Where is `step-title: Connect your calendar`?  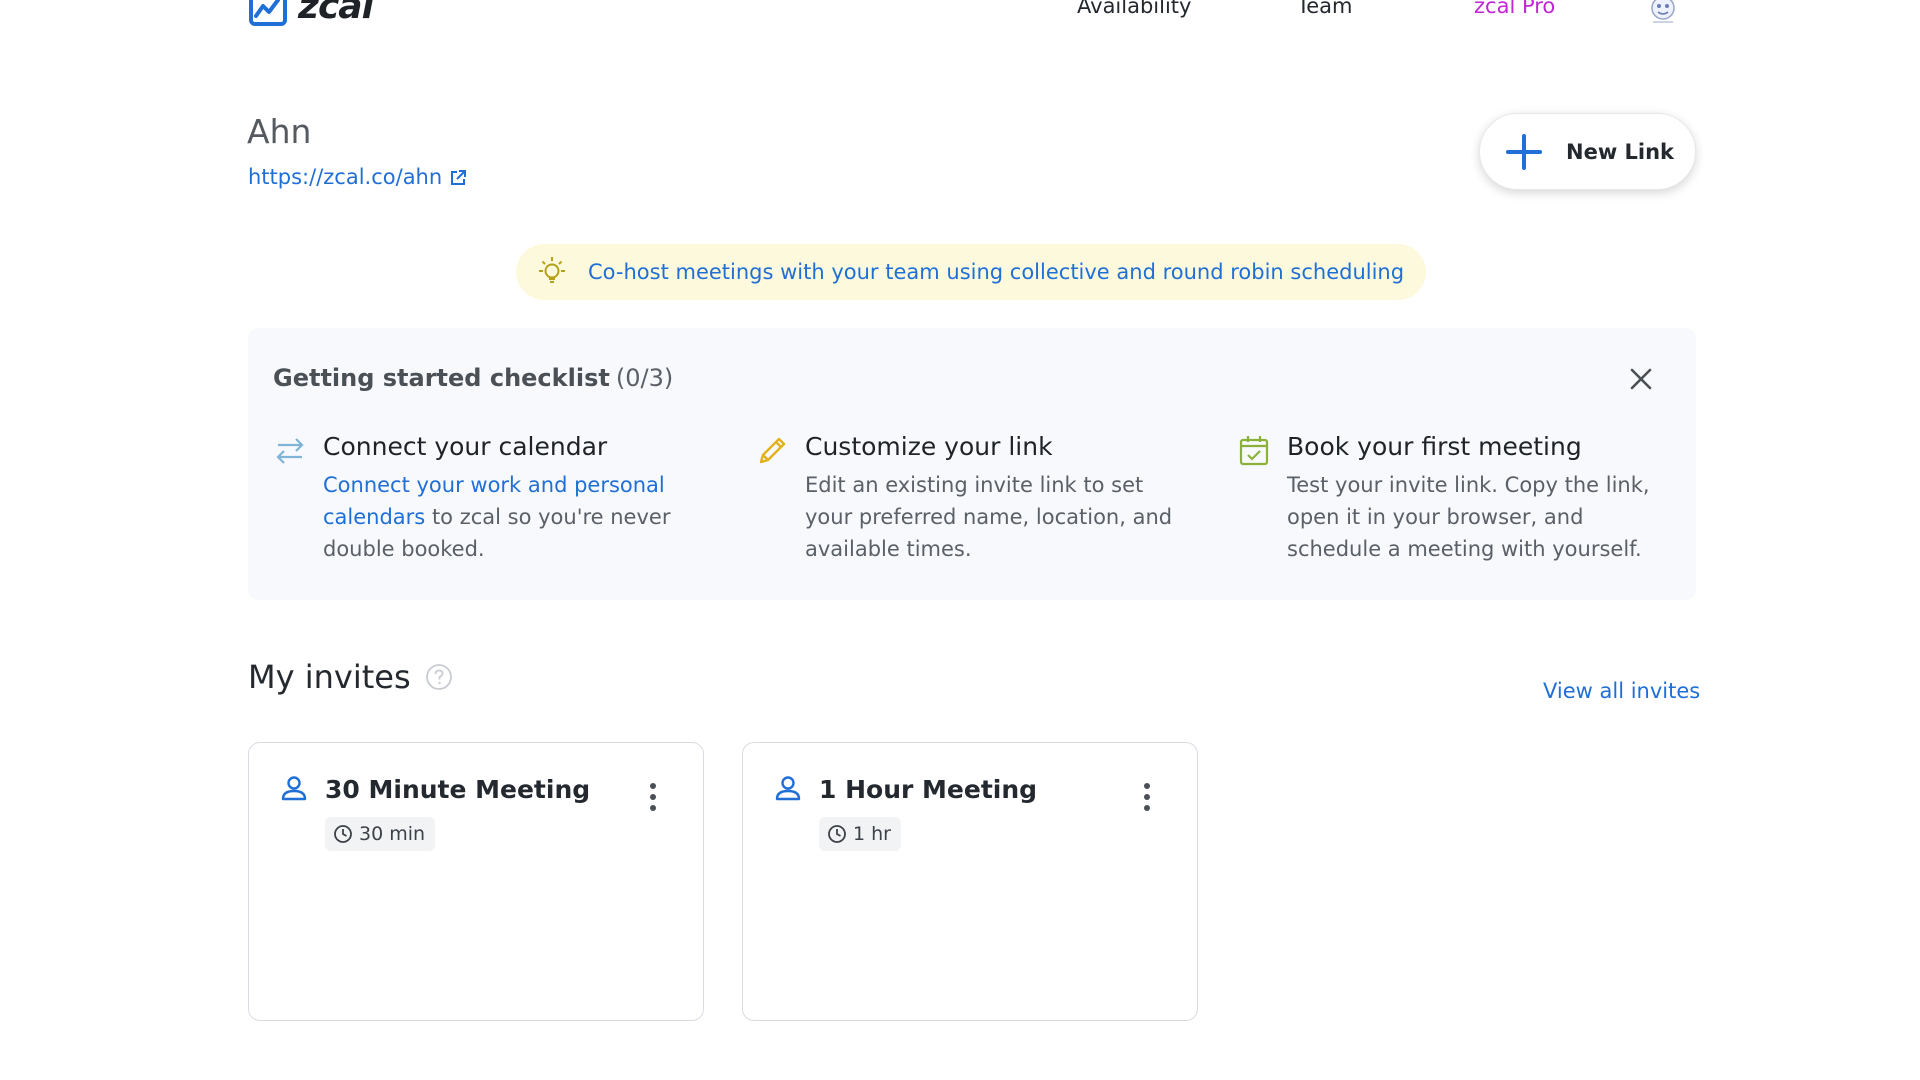
step-title: Connect your calendar is located at coordinates (465, 446).